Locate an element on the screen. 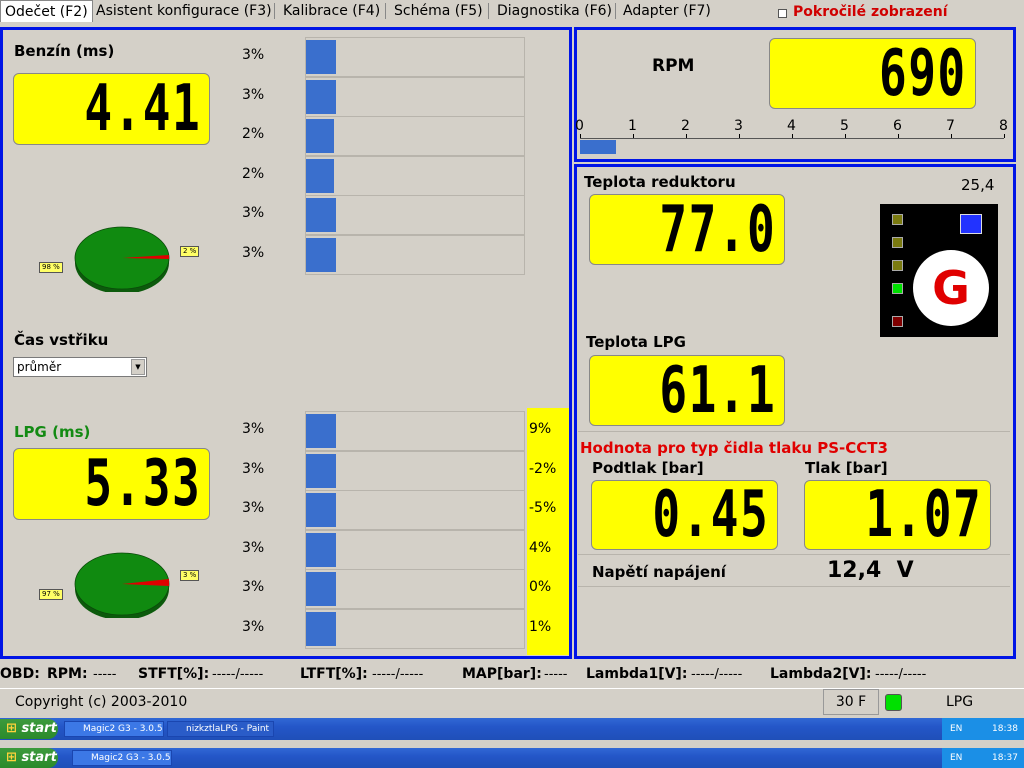 The image size is (1024, 768). copyright-text: Copyright (c) 2003-2010 is located at coordinates (101, 702).